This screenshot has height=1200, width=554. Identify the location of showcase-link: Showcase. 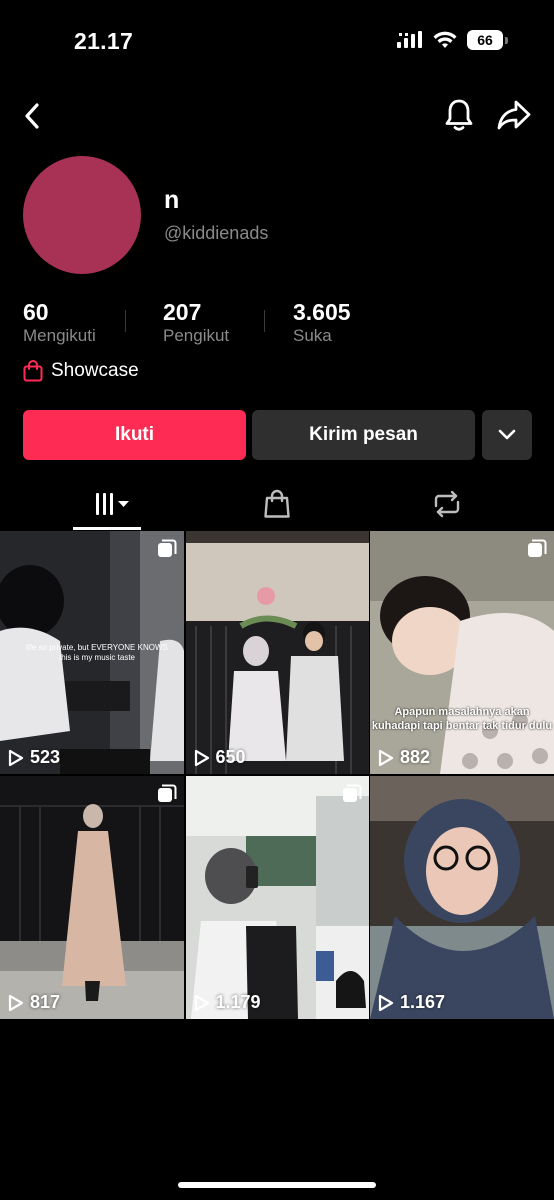
(81, 371).